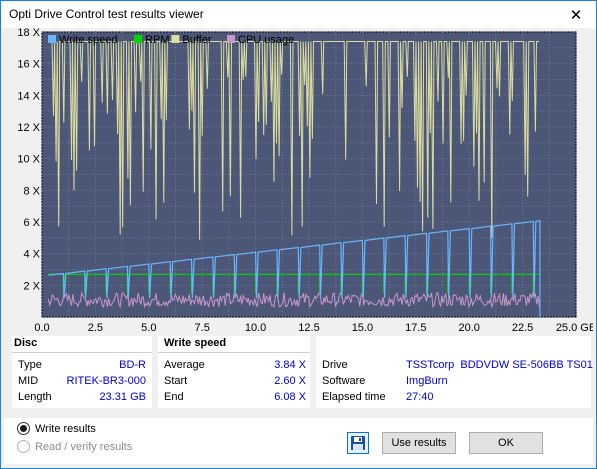  I want to click on y-tick-label: 14 X, so click(28, 96).